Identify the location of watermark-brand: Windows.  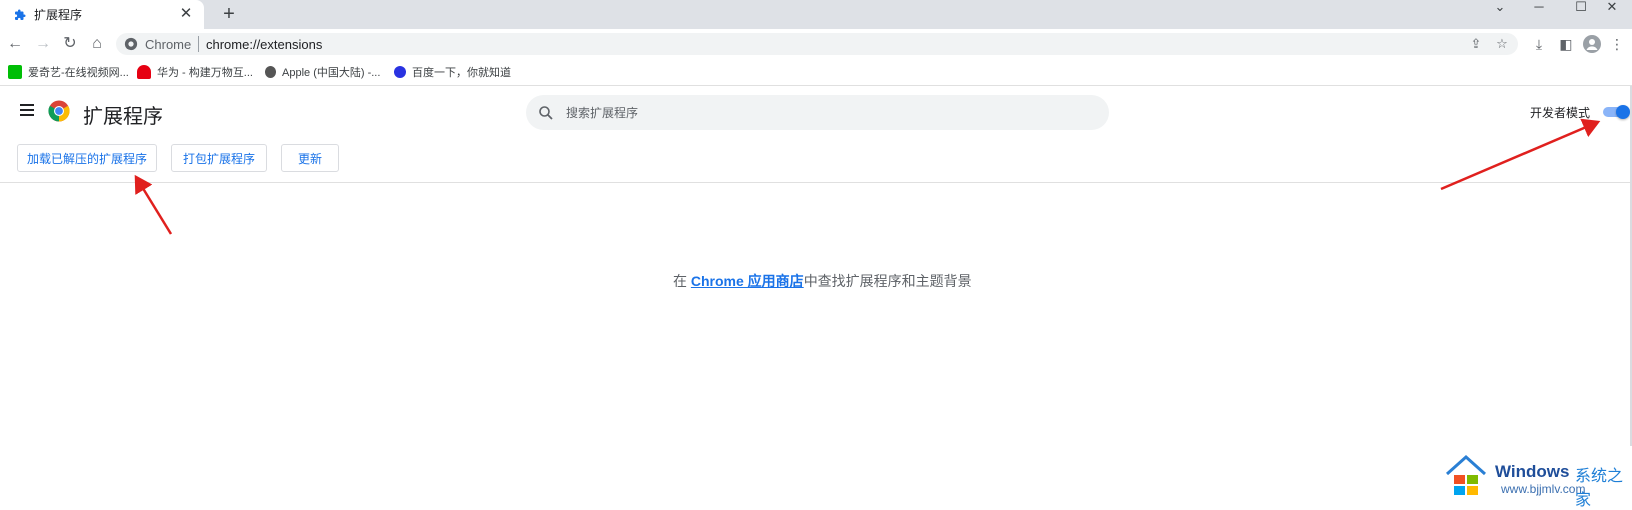
(1532, 471).